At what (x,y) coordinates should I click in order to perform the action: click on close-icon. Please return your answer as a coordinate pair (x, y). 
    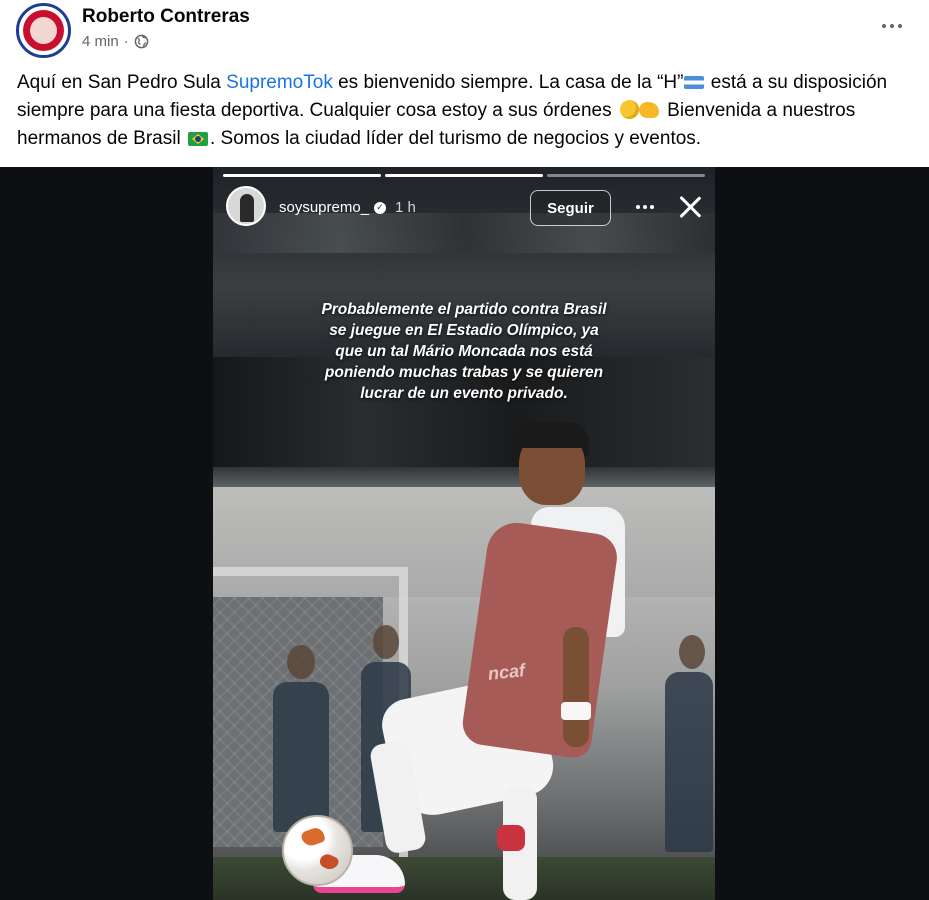
    Looking at the image, I should click on (690, 207).